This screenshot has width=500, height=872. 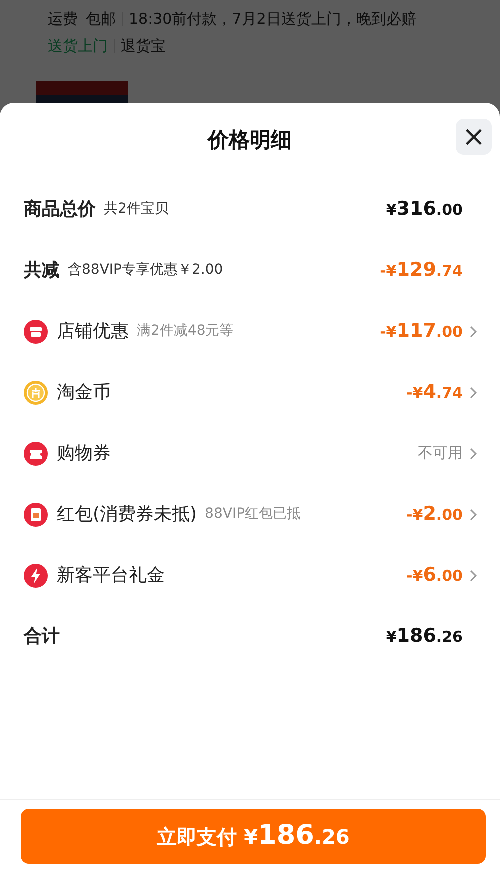 I want to click on row-amount: 不可用, so click(x=440, y=453).